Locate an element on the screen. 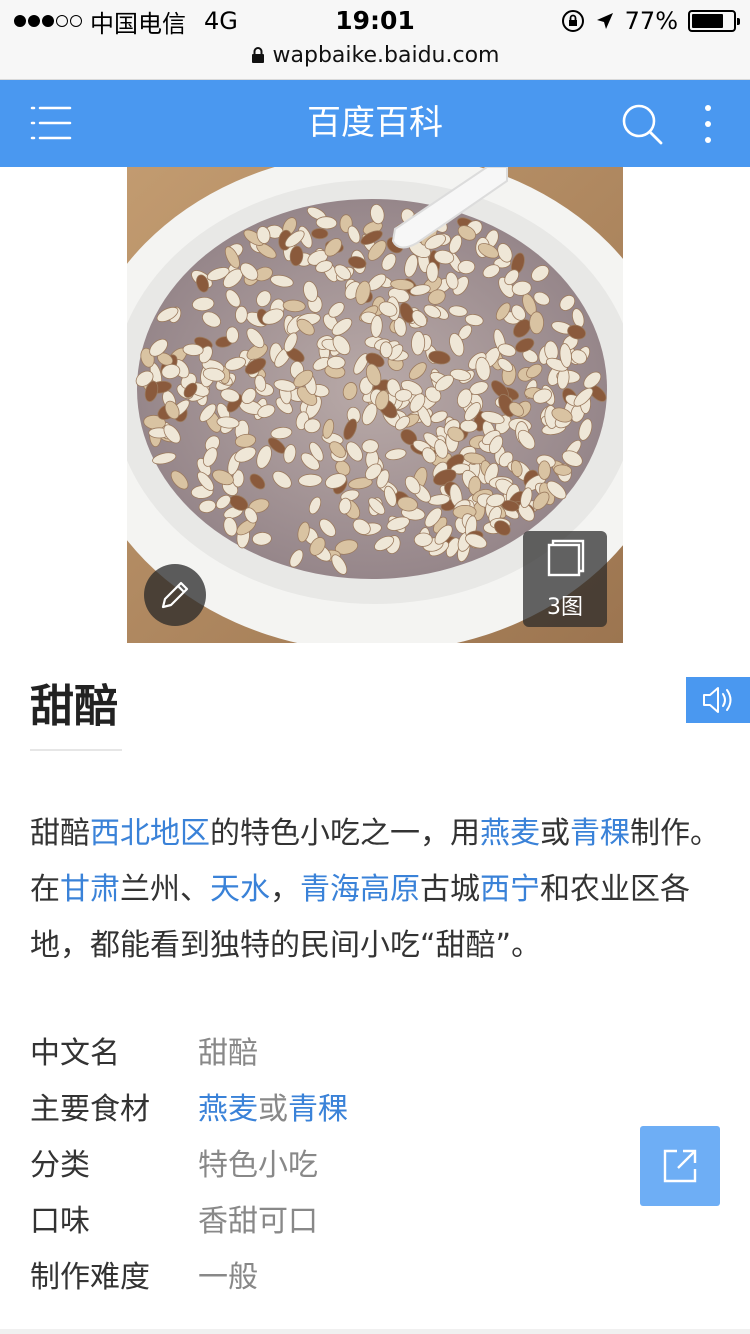 The image size is (750, 1334). summary-link: 西宁 is located at coordinates (510, 889).